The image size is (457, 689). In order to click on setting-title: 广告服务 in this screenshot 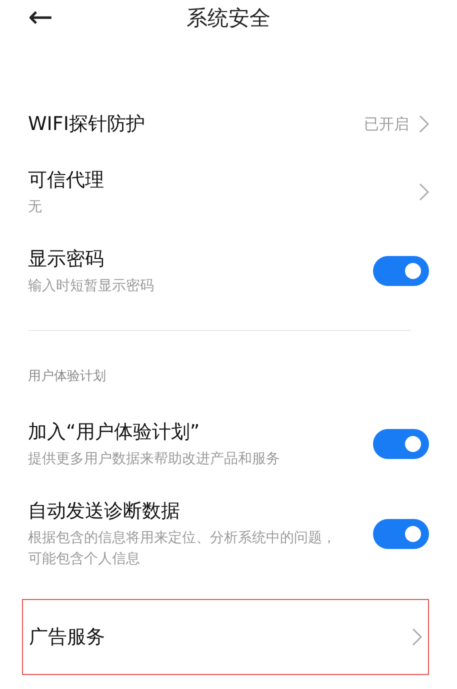, I will do `click(67, 637)`.